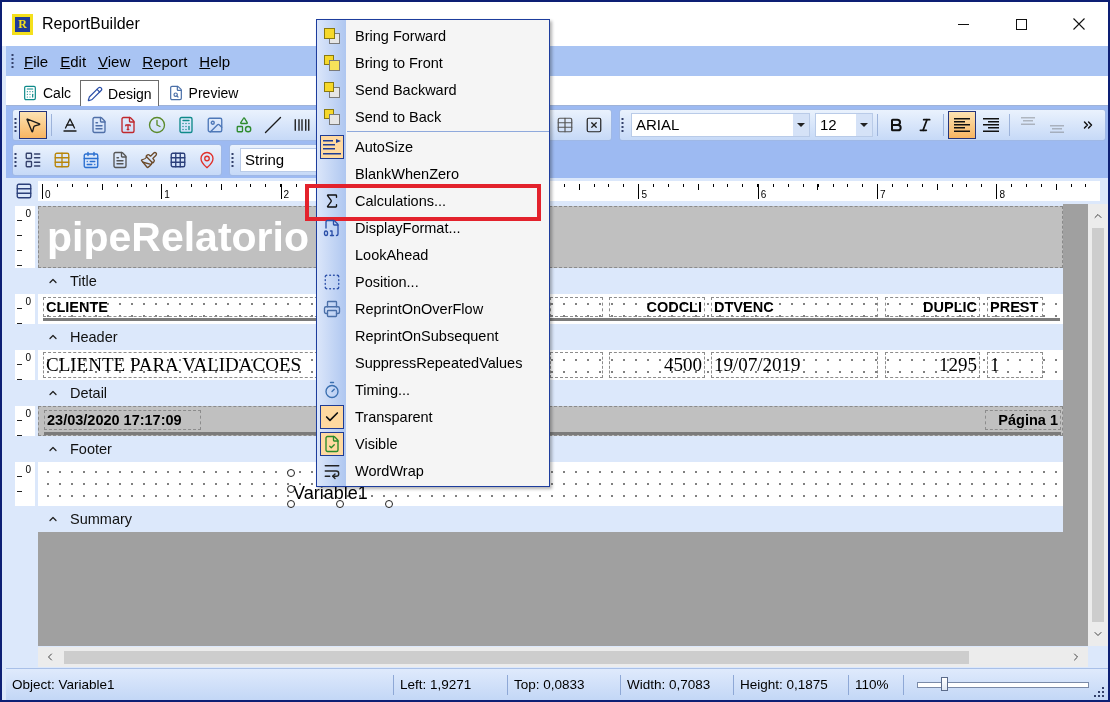 The height and width of the screenshot is (702, 1110). What do you see at coordinates (63, 684) in the screenshot?
I see `object-name-text: Object: Variable1` at bounding box center [63, 684].